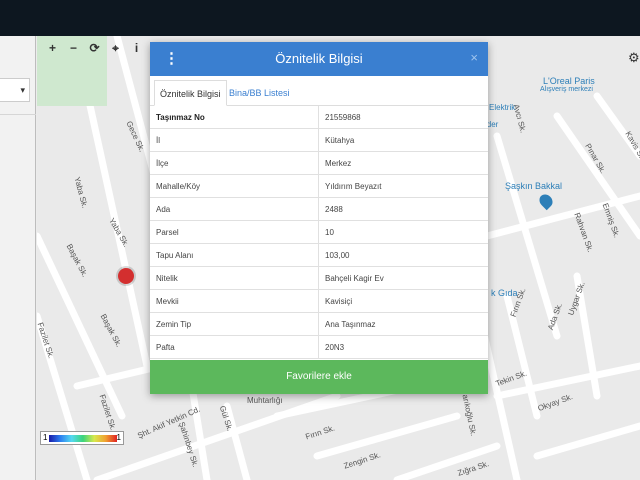  I want to click on table-row: İlçe Merkez, so click(319, 163).